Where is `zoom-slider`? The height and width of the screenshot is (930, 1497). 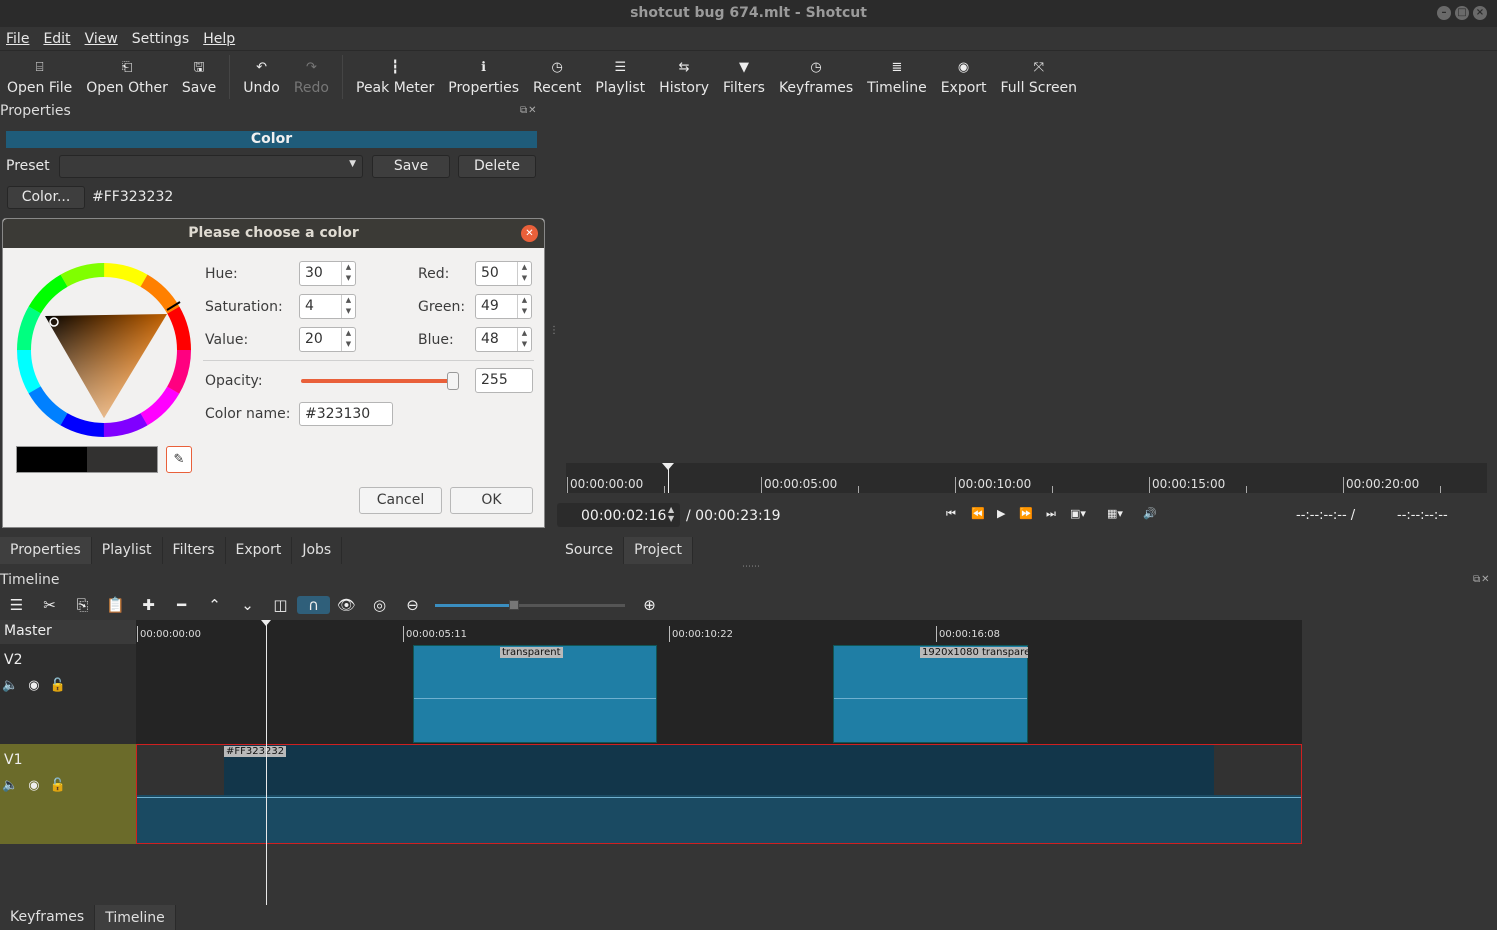 zoom-slider is located at coordinates (530, 605).